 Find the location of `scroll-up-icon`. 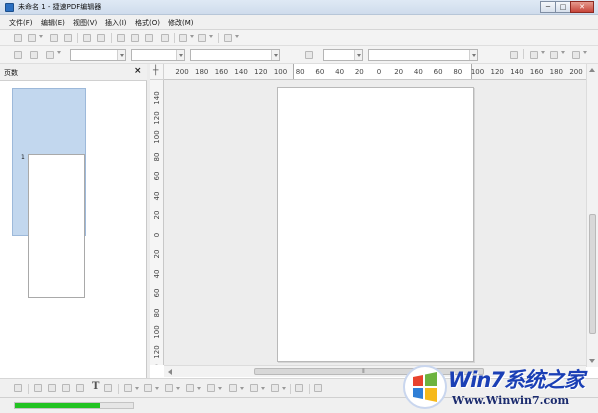

scroll-up-icon is located at coordinates (592, 70).